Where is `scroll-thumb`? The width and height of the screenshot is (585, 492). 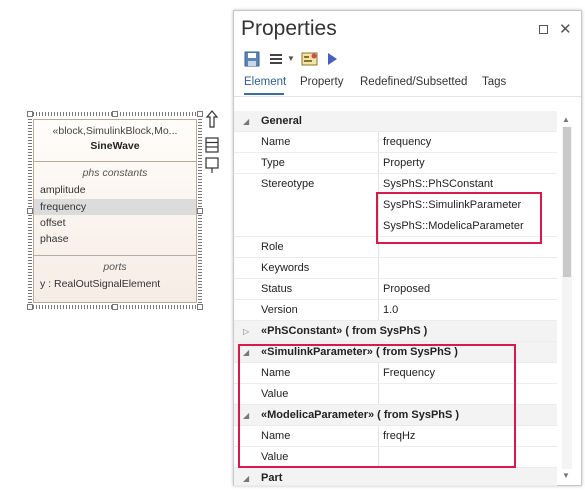
scroll-thumb is located at coordinates (567, 202).